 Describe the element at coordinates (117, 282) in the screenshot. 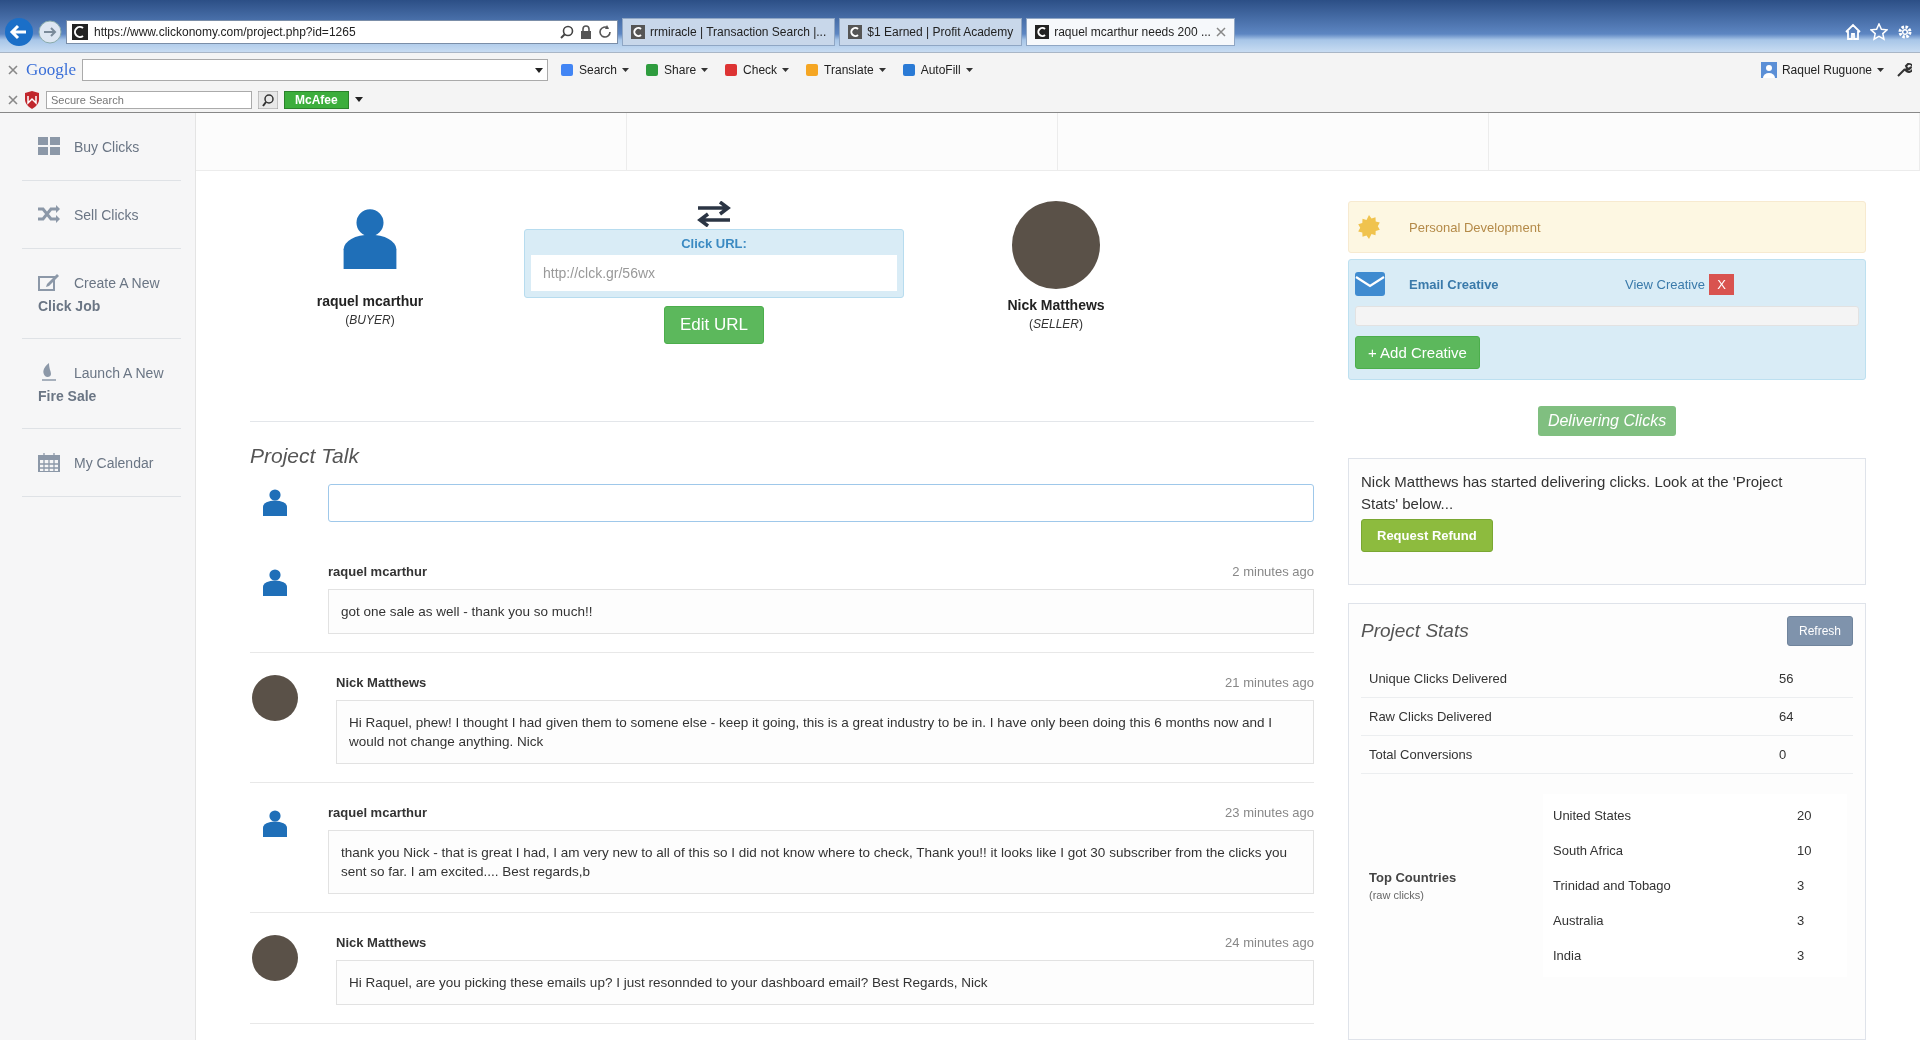

I see `sidebar-label: Create A New` at that location.